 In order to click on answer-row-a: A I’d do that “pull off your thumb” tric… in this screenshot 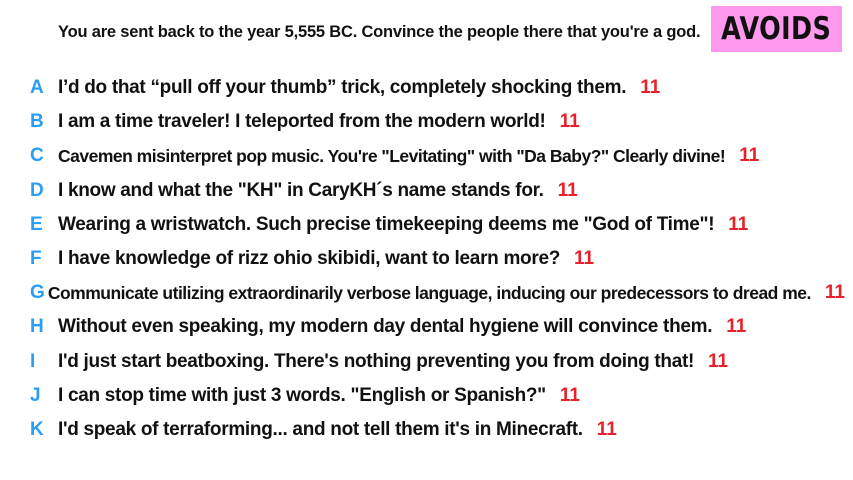, I will do `click(437, 88)`.